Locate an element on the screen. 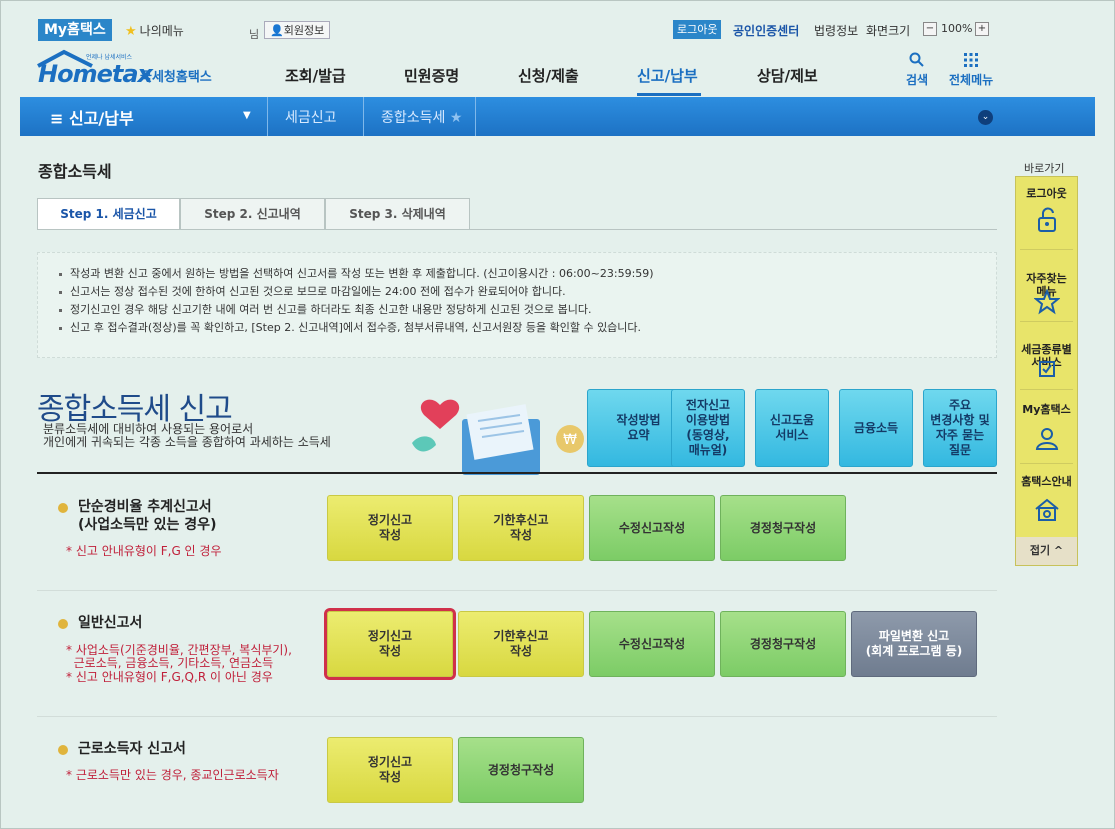 The width and height of the screenshot is (1115, 829). caret-down-icon: ▼ is located at coordinates (247, 115).